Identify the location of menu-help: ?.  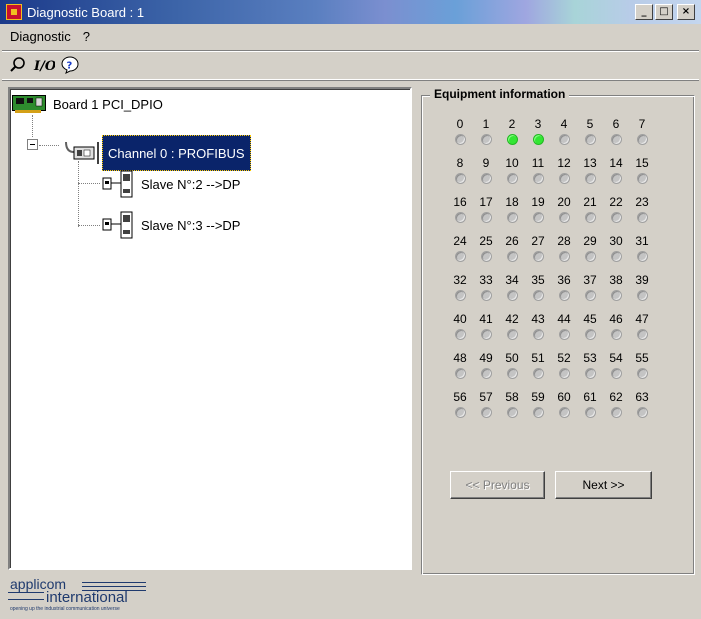
(86, 36).